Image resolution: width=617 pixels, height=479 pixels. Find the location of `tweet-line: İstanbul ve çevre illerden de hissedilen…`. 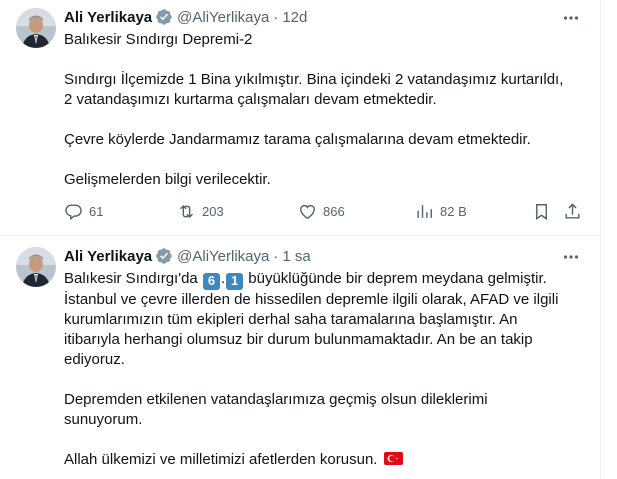

tweet-line: İstanbul ve çevre illerden de hissedilen… is located at coordinates (311, 299).